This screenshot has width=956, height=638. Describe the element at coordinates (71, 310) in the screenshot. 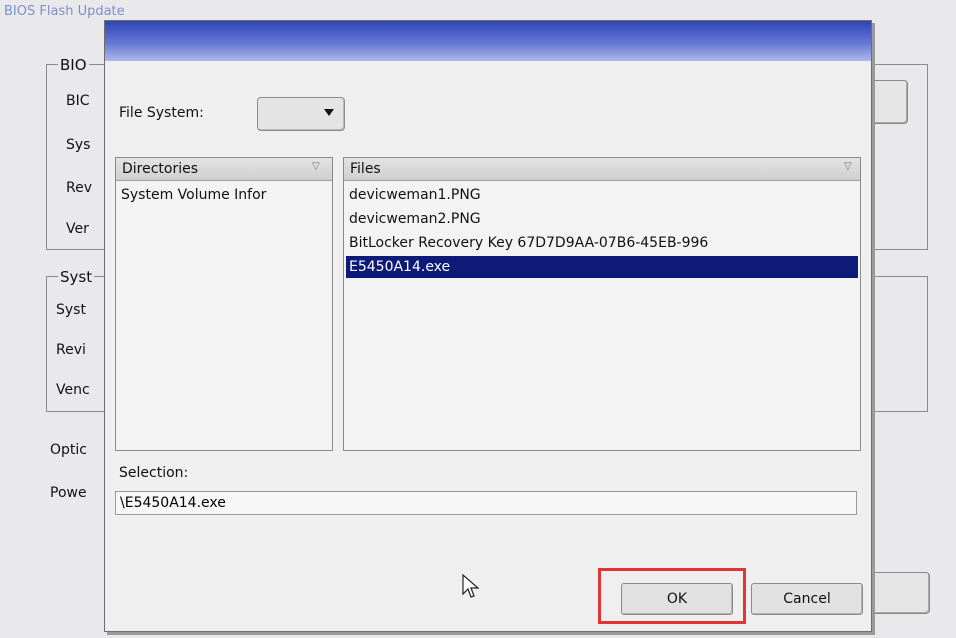

I see `system-label-1: Syst` at that location.